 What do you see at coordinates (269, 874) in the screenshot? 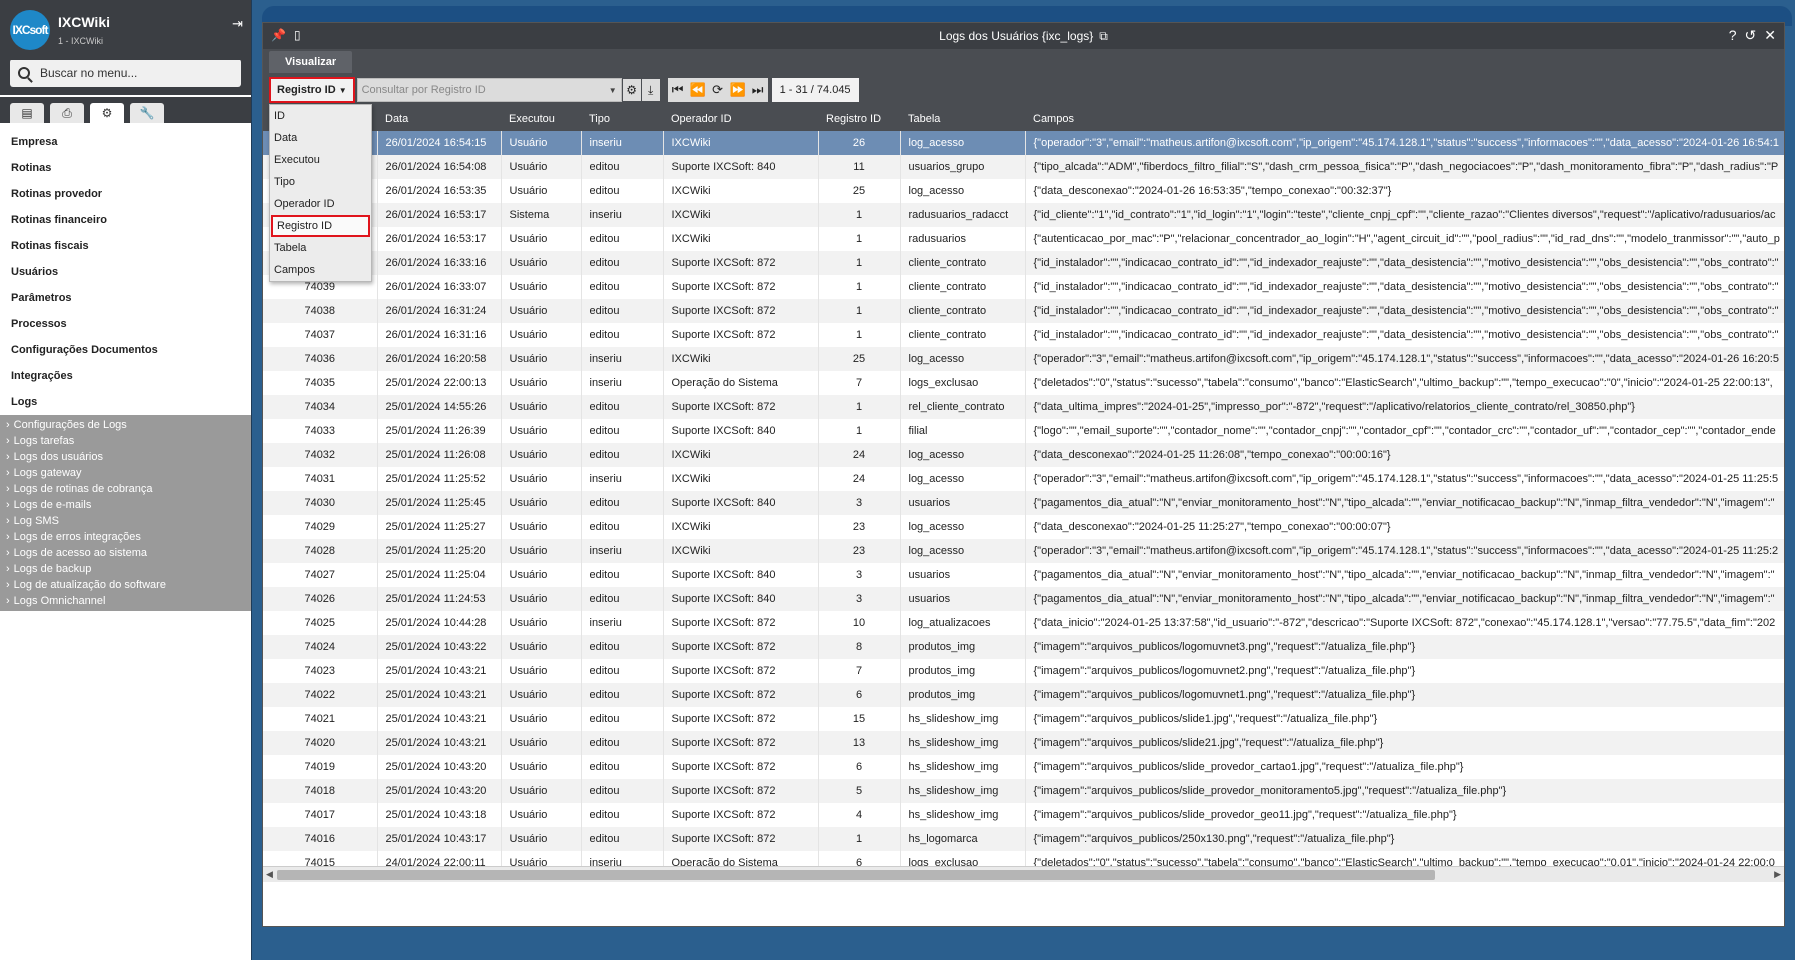
I see `scroll-left-icon: ◀` at bounding box center [269, 874].